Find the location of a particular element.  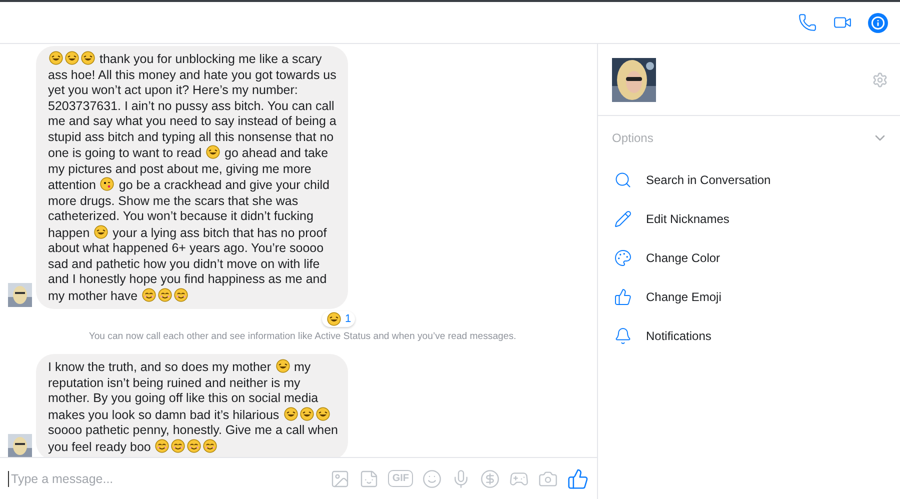

reaction-count: 1 is located at coordinates (348, 319).